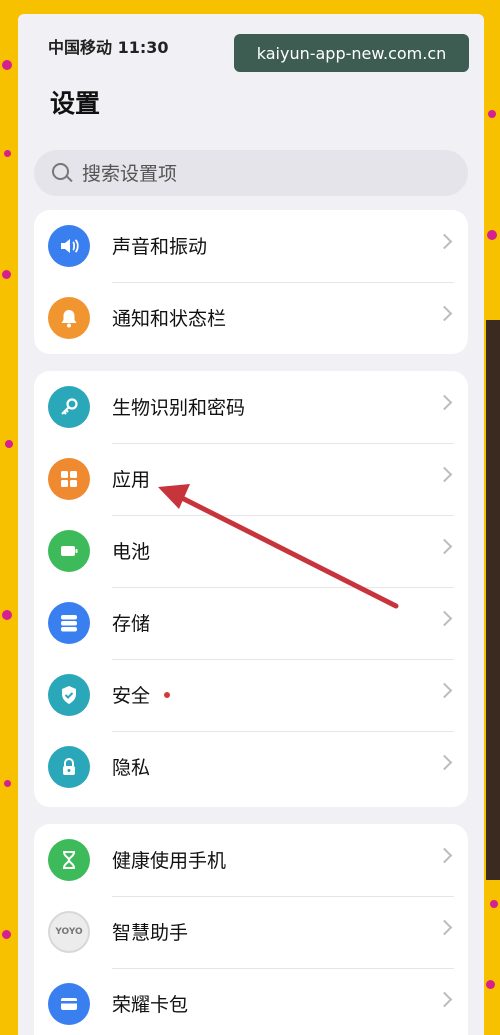 The height and width of the screenshot is (1035, 500). I want to click on settings-item-digital-wellbeing: 健康使用手机, so click(251, 860).